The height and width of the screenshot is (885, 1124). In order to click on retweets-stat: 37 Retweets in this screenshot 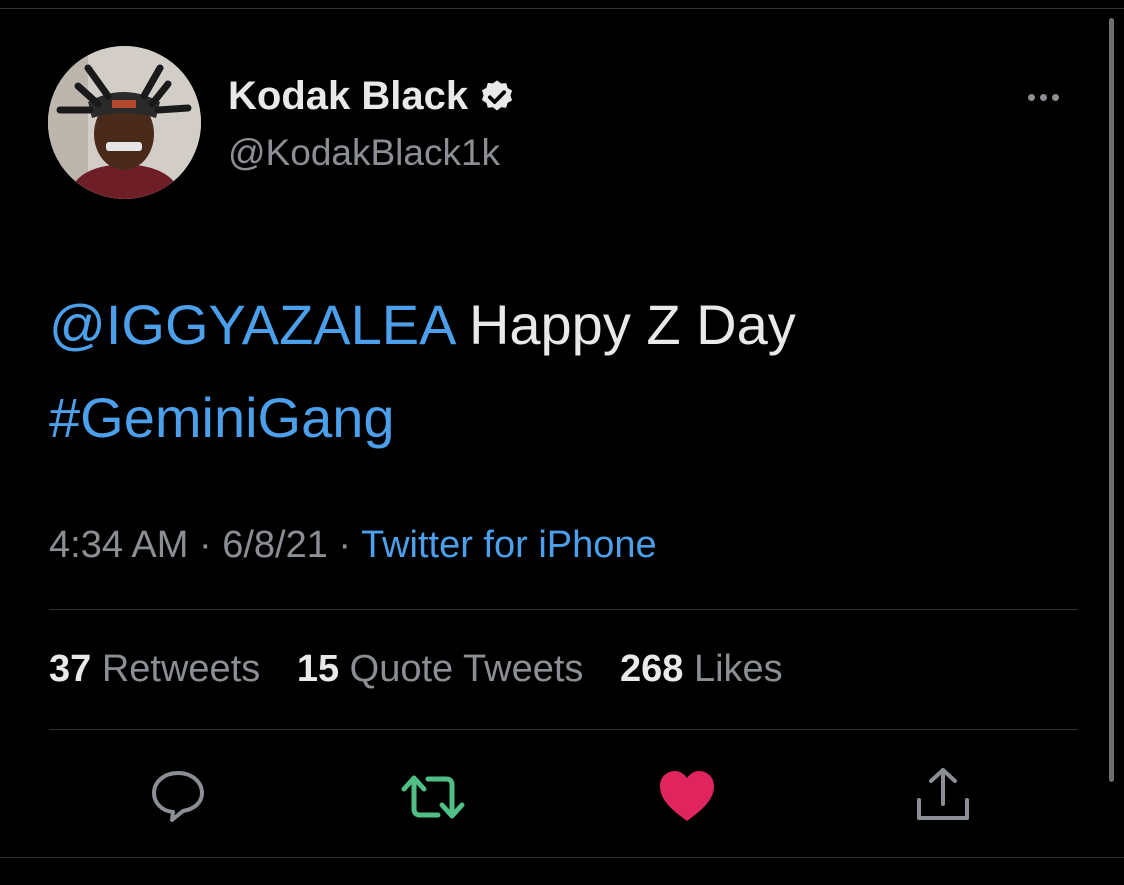, I will do `click(154, 669)`.